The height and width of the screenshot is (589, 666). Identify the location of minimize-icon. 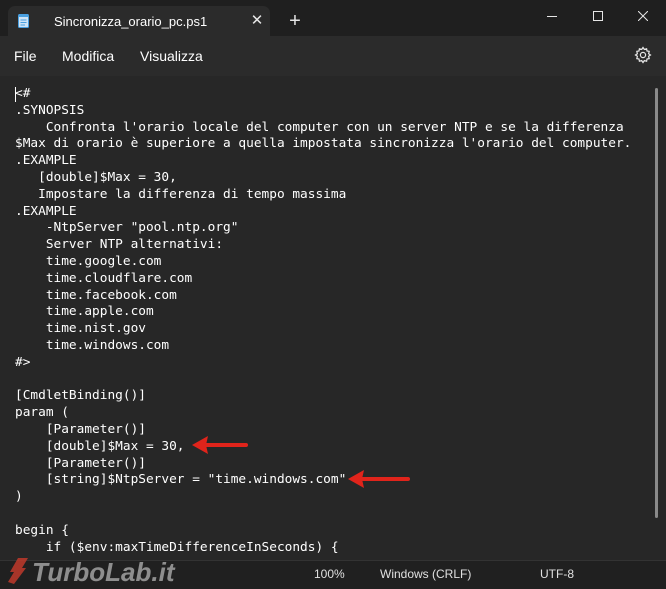
(552, 16).